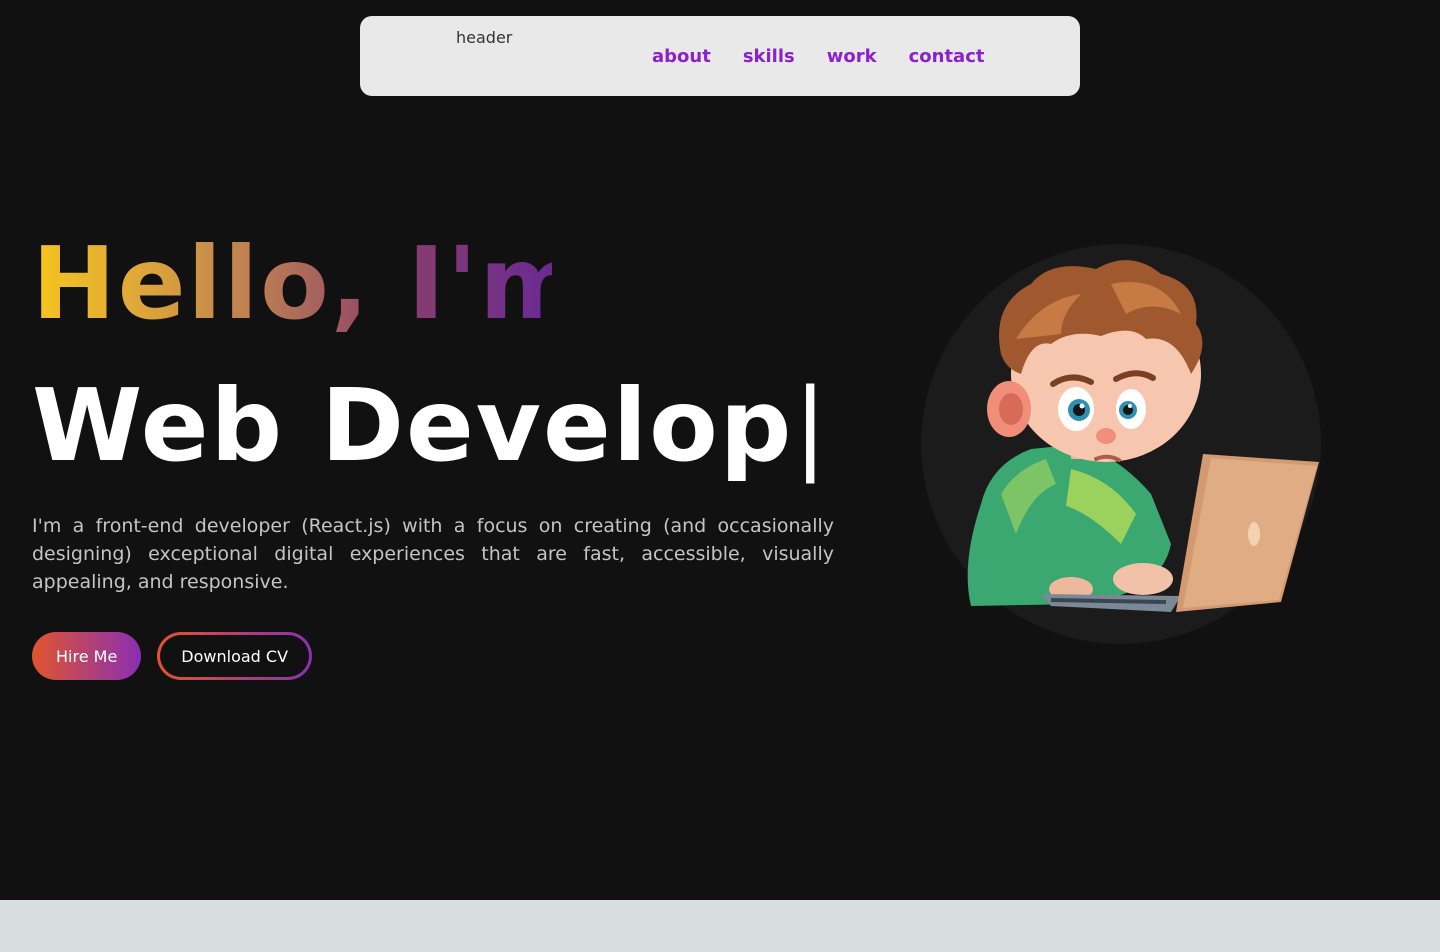 The image size is (1440, 952). What do you see at coordinates (87, 656) in the screenshot?
I see `hire-me-button: Hire Me` at bounding box center [87, 656].